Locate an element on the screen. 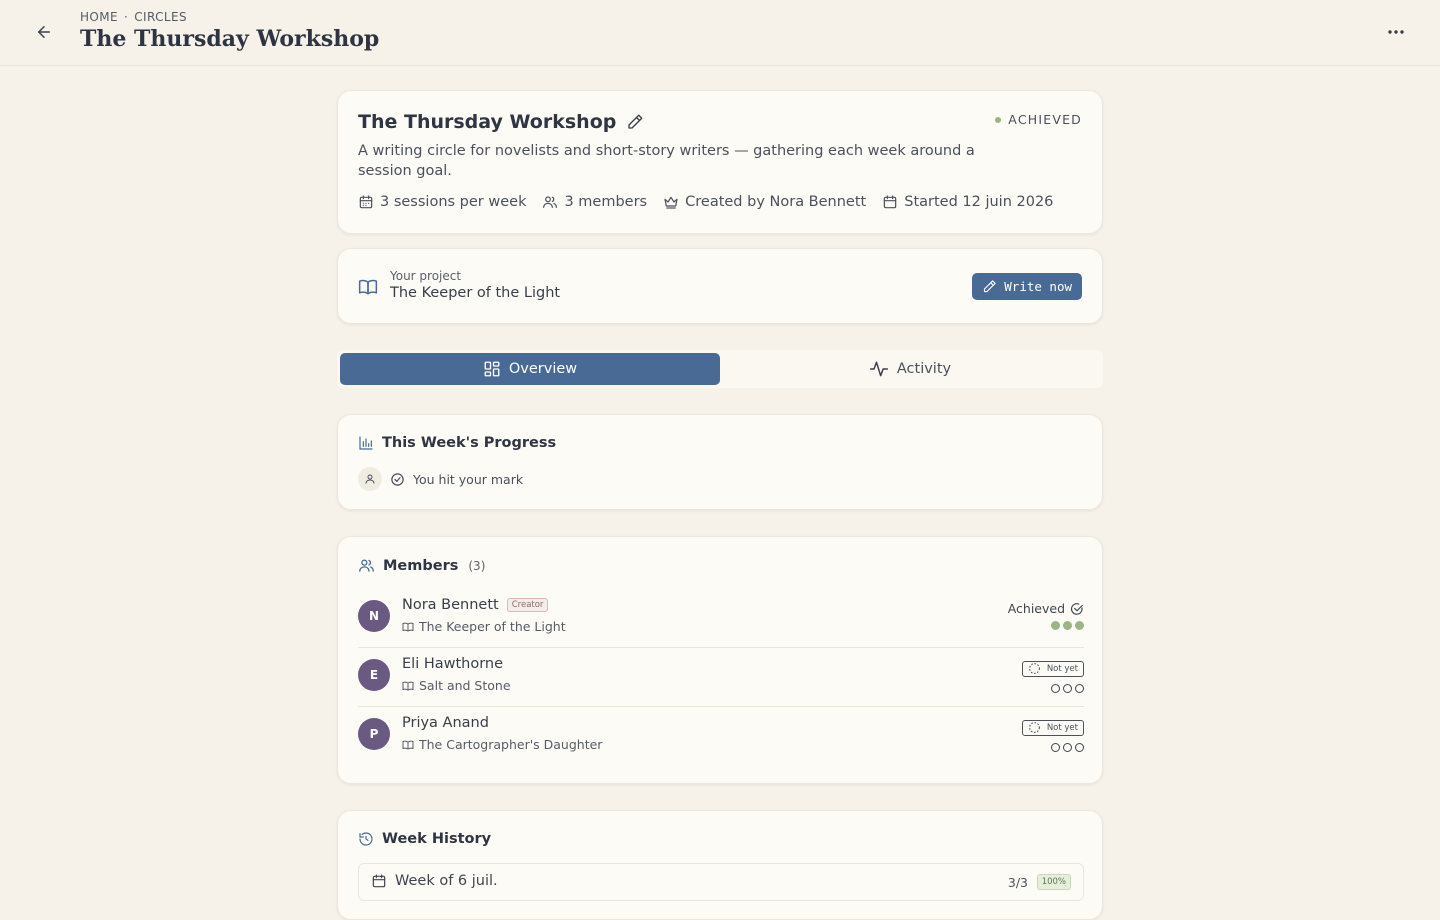 This screenshot has height=920, width=1440. session-dots is located at coordinates (1053, 747).